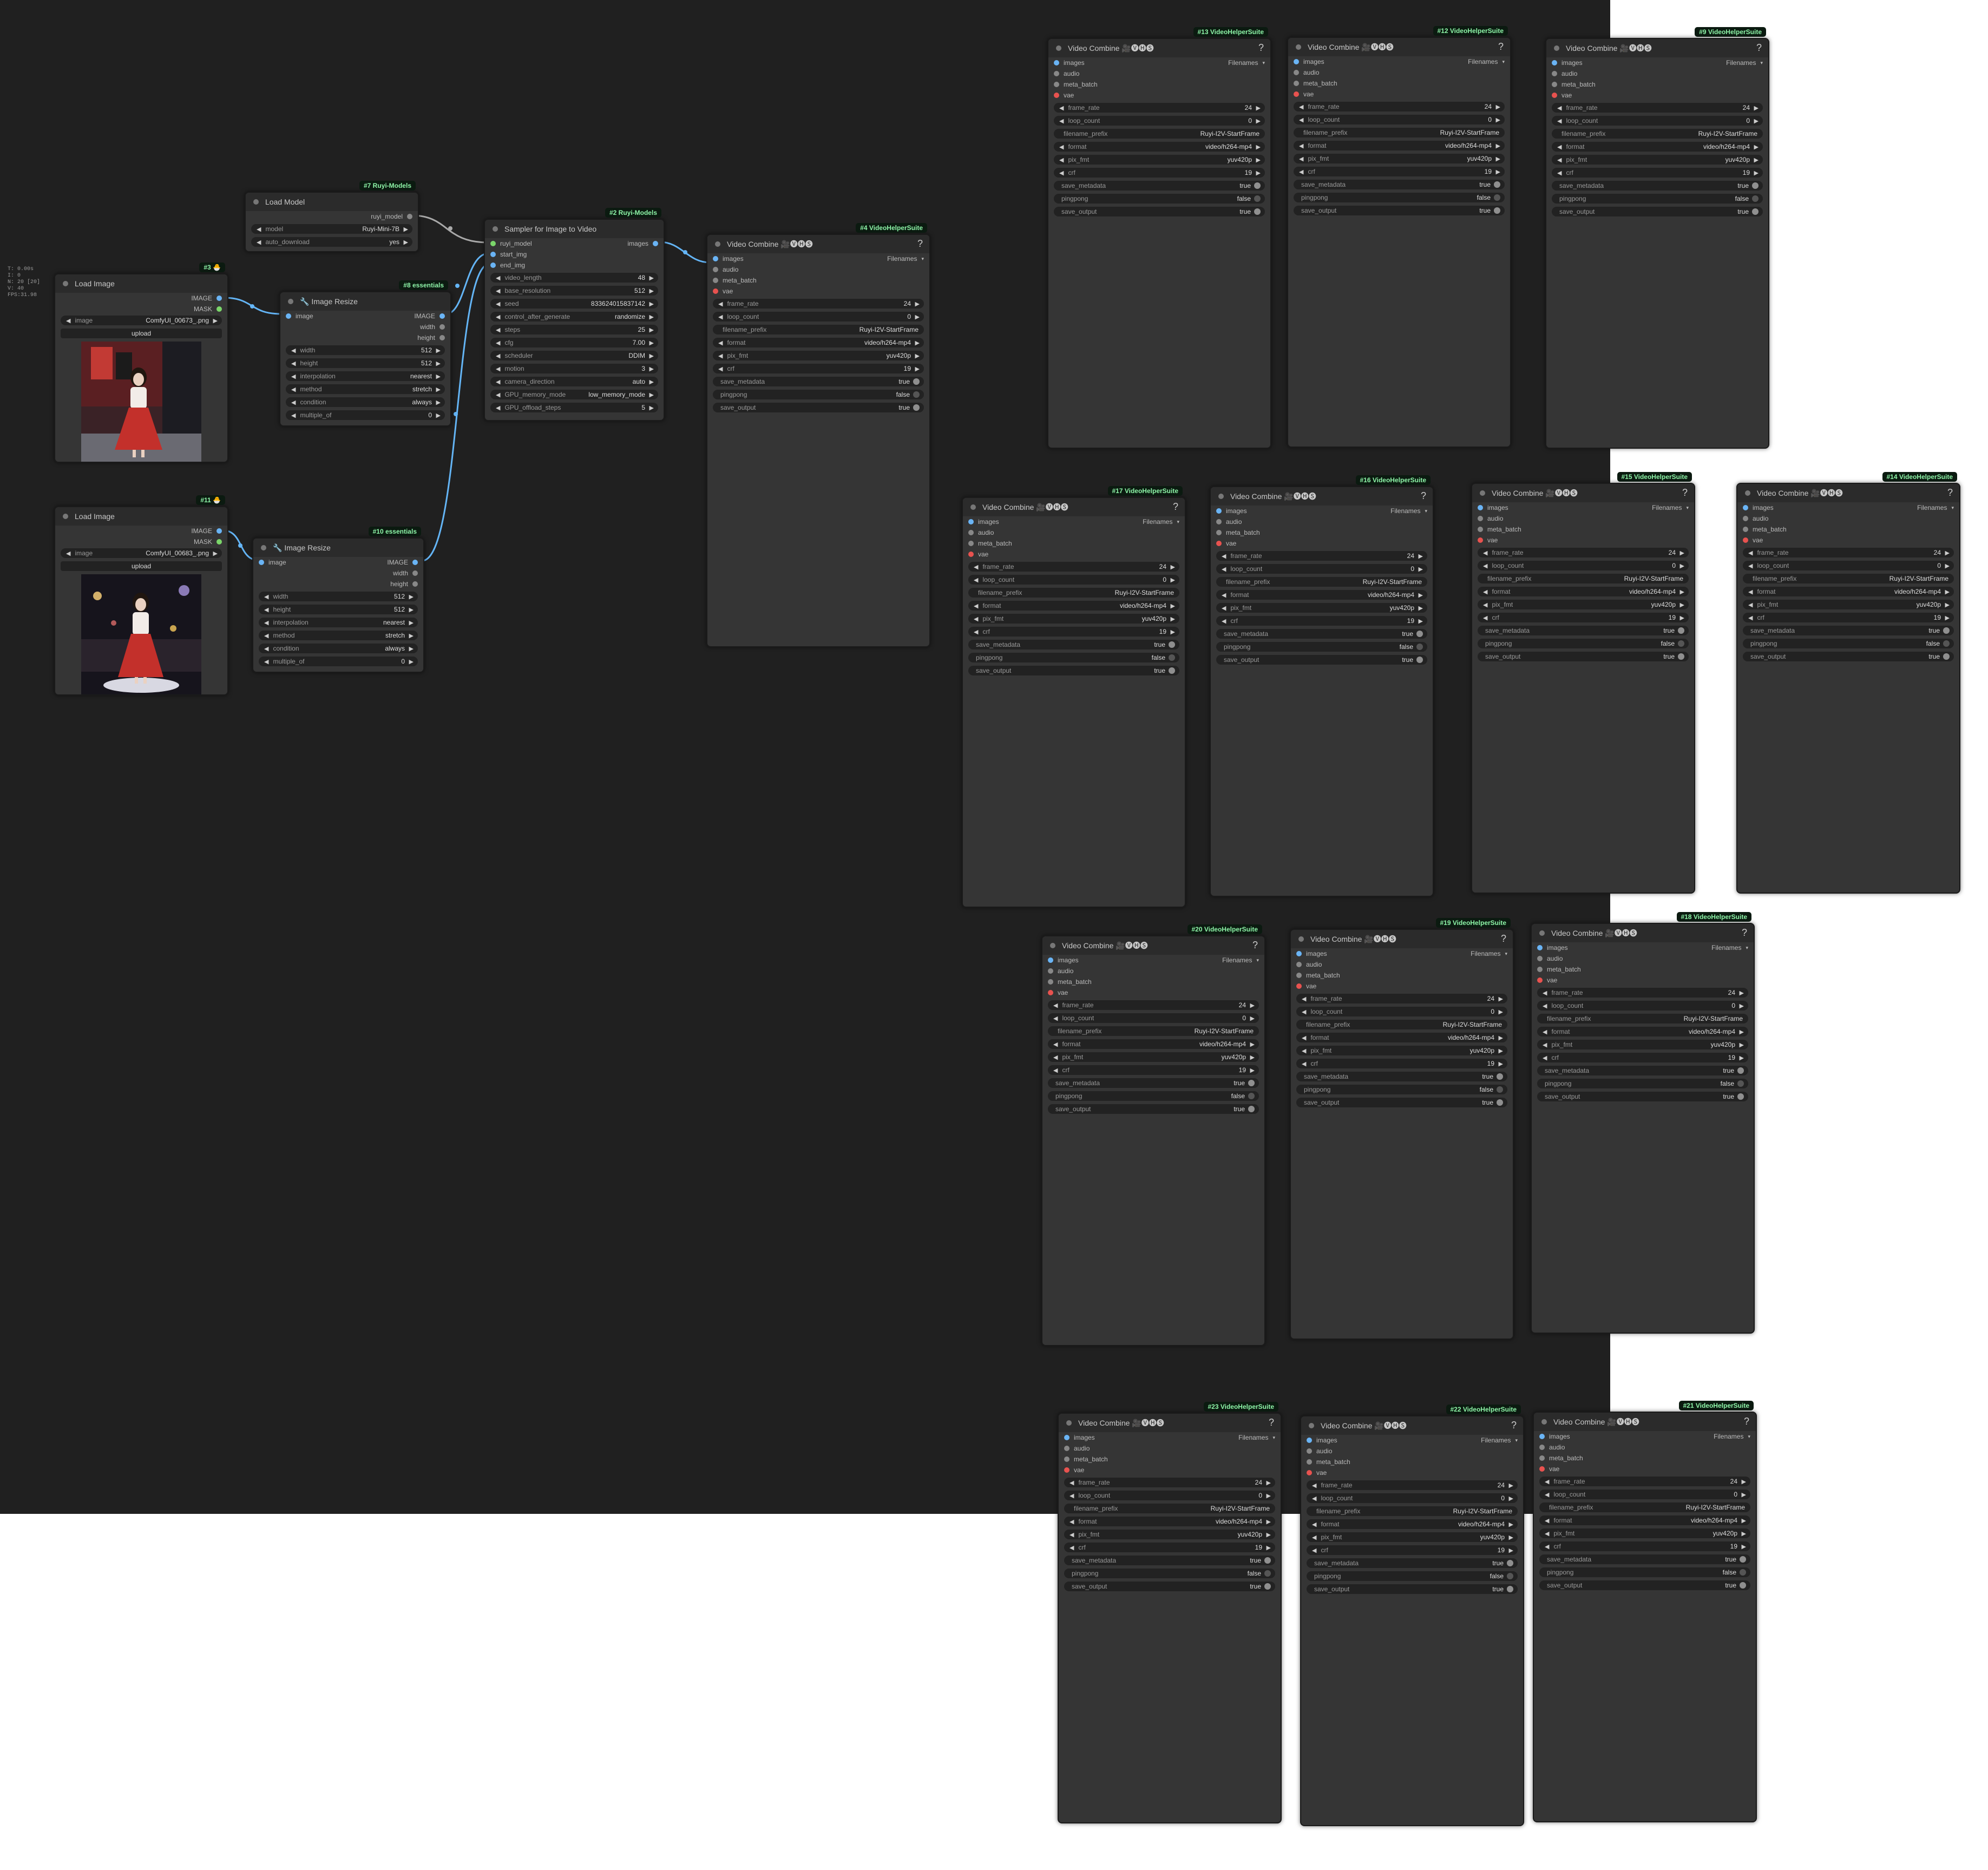 This screenshot has height=1870, width=1988. What do you see at coordinates (338, 597) in the screenshot?
I see `widget-width: ◀ width 512 ▶` at bounding box center [338, 597].